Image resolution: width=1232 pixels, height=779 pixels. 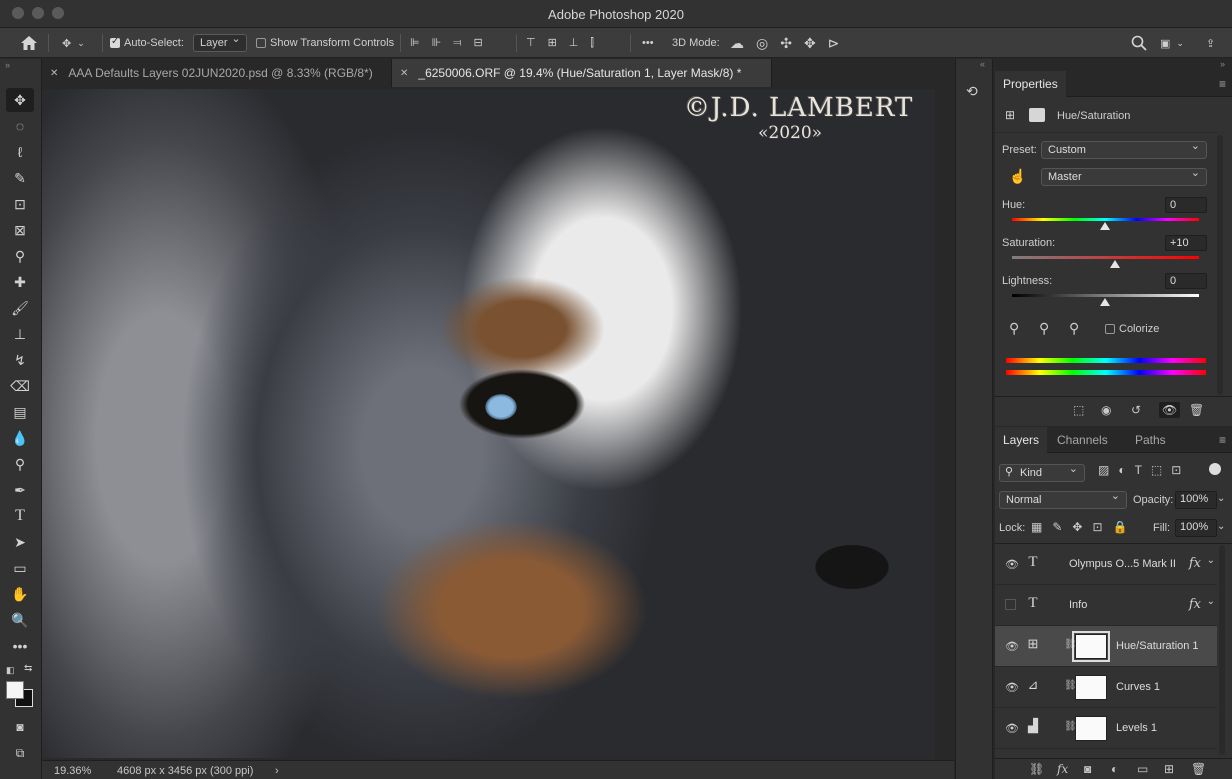 I want to click on saturation-value: +10, so click(x=1186, y=243).